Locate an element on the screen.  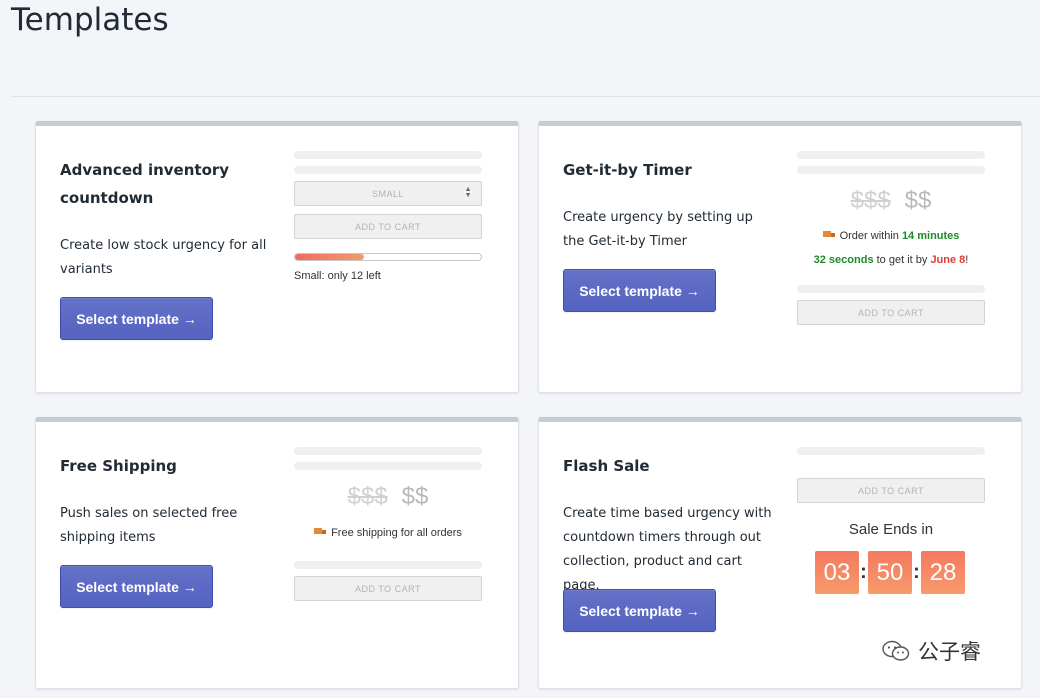
order-minutes: 14 minutes is located at coordinates (930, 236).